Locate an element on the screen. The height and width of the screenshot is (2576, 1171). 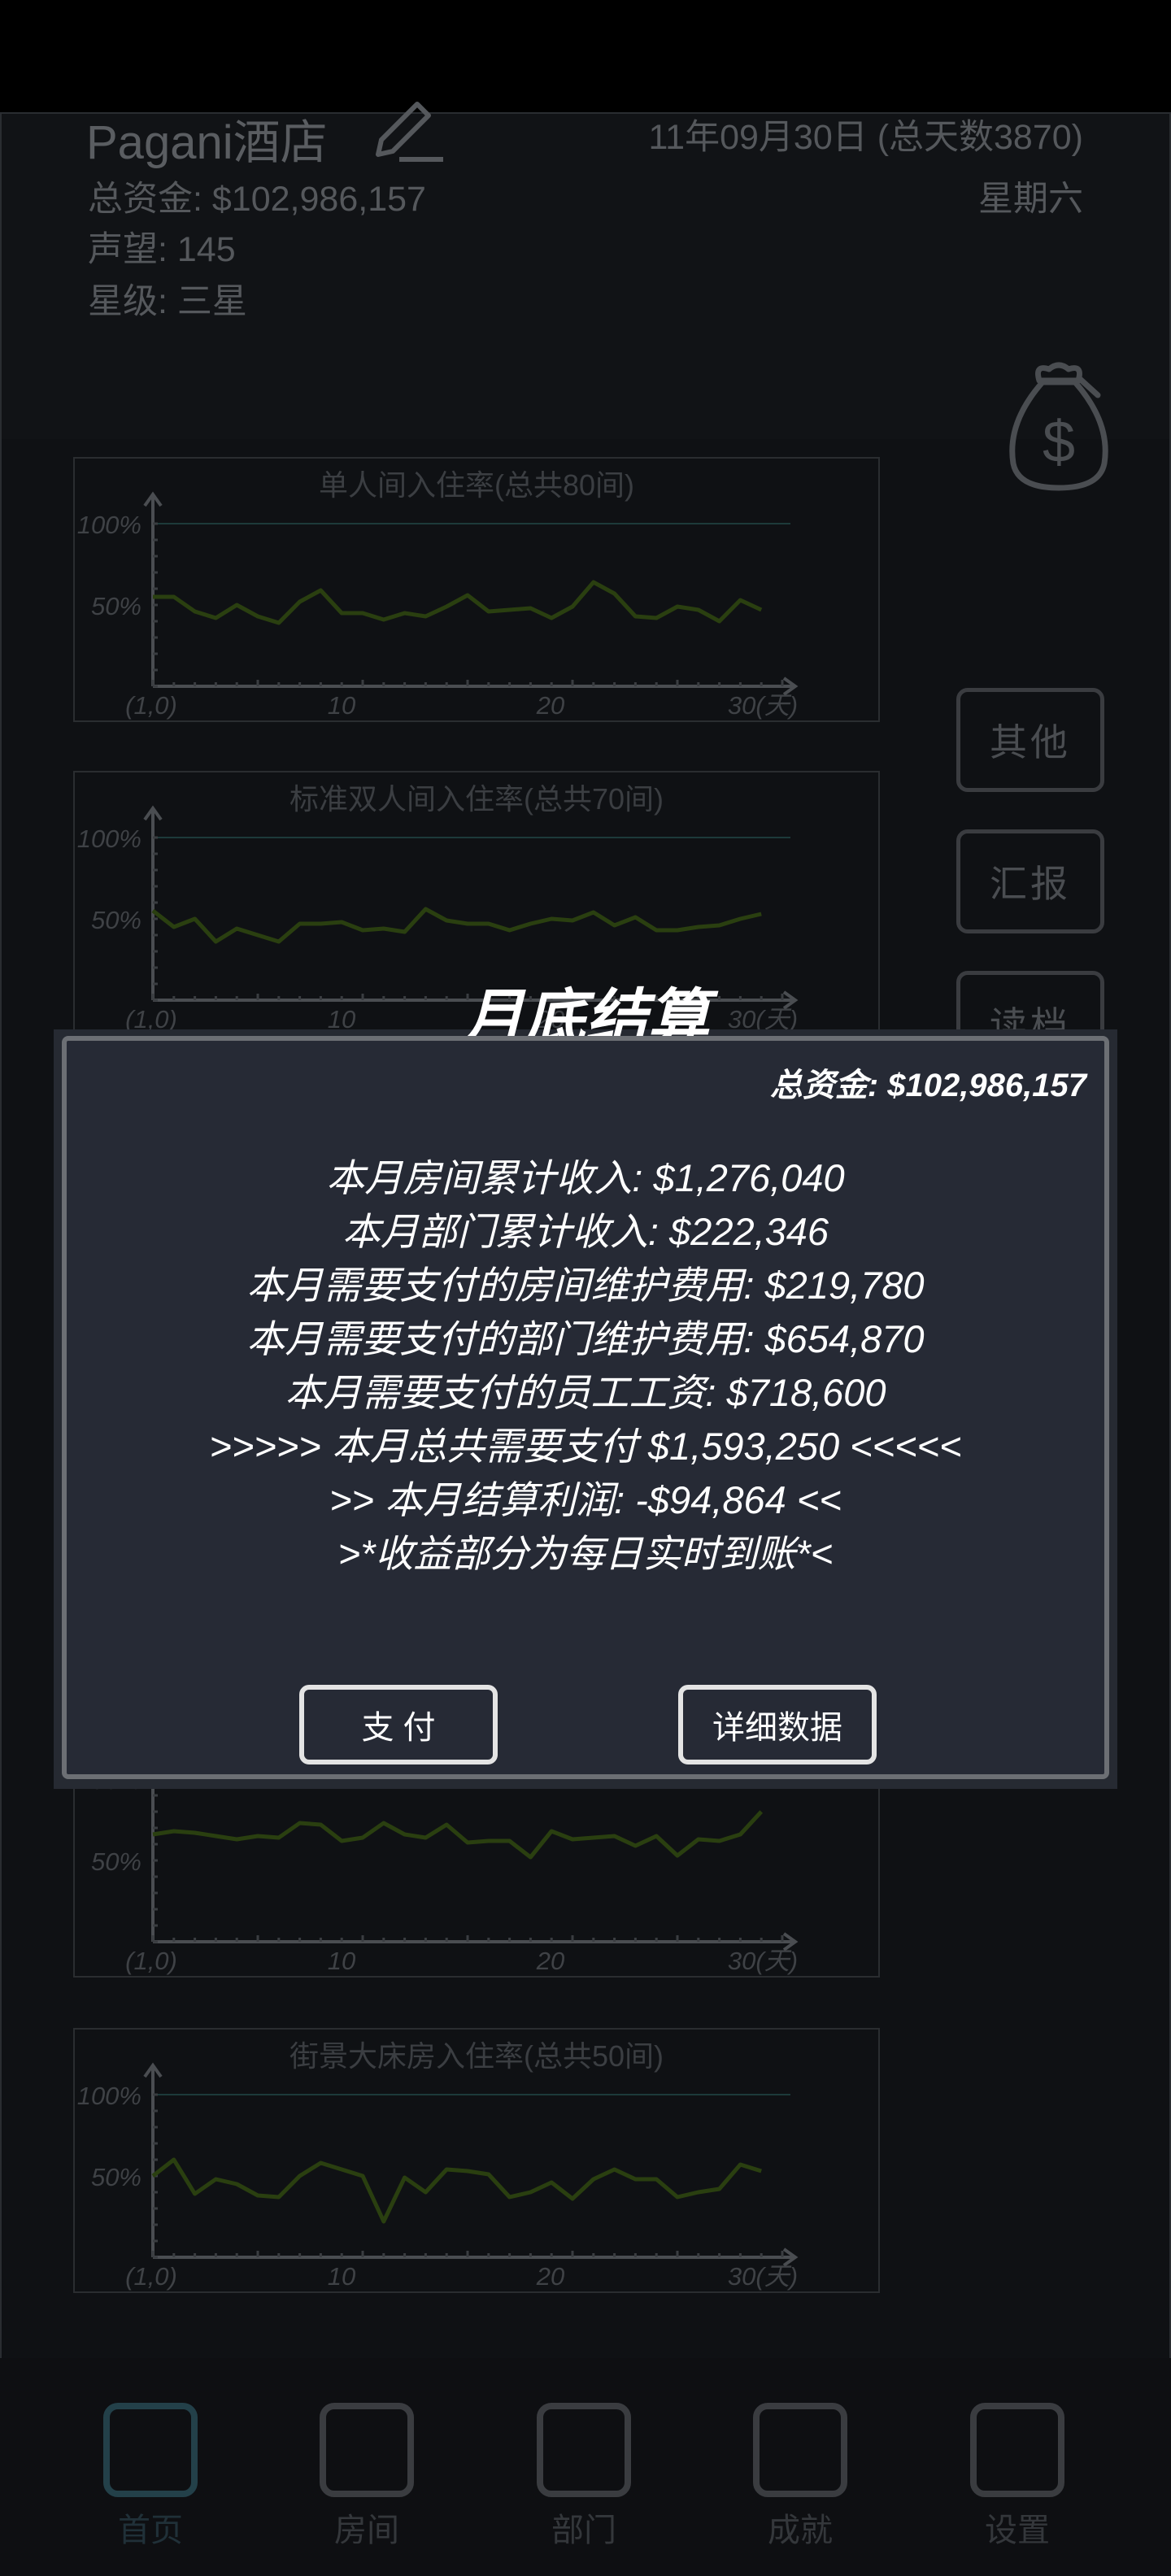
nav-item-rooms: 房间 is located at coordinates (367, 2477).